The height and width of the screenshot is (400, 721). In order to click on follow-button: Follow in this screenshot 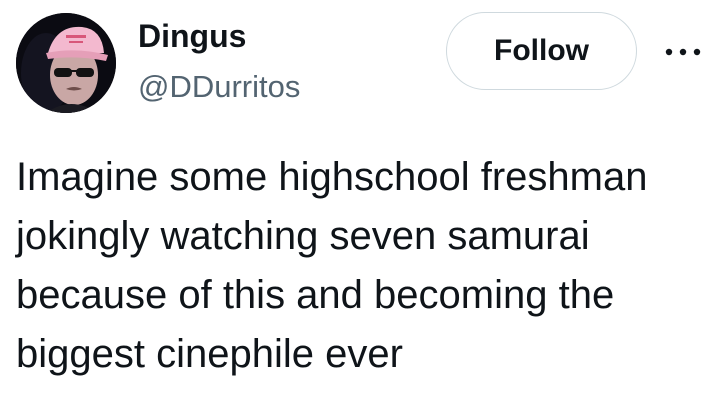, I will do `click(541, 51)`.